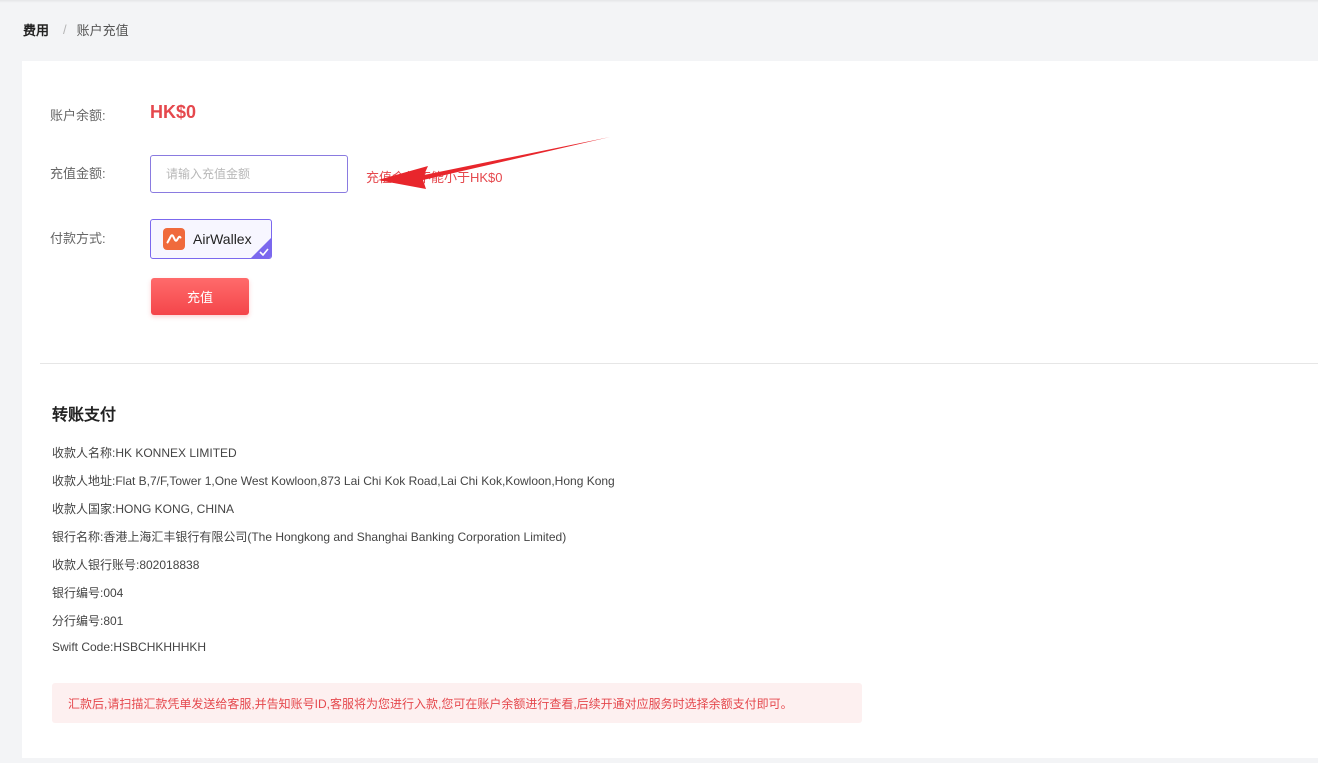  I want to click on balance-label: 账户余额:, so click(78, 115).